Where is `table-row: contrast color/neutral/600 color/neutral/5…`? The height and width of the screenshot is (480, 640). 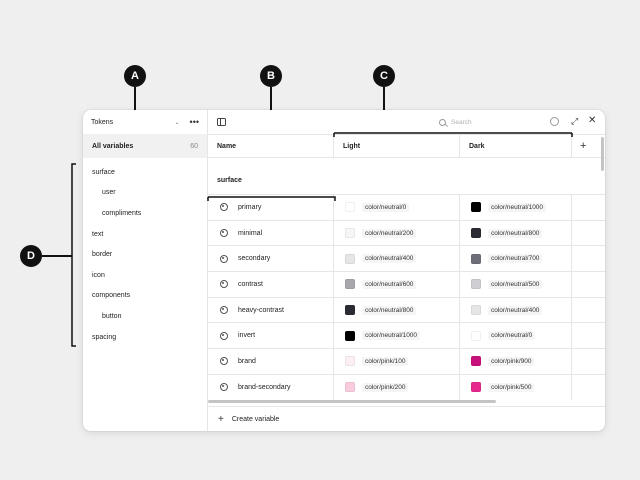
table-row: contrast color/neutral/600 color/neutral/5… is located at coordinates (406, 285).